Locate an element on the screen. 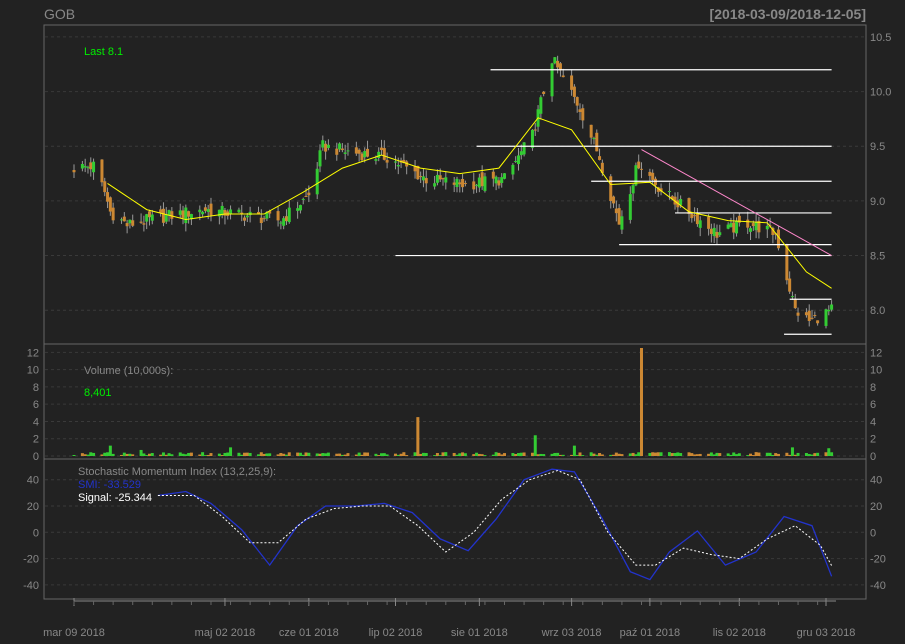 The image size is (905, 644). y-tick-label: -20 is located at coordinates (878, 560).